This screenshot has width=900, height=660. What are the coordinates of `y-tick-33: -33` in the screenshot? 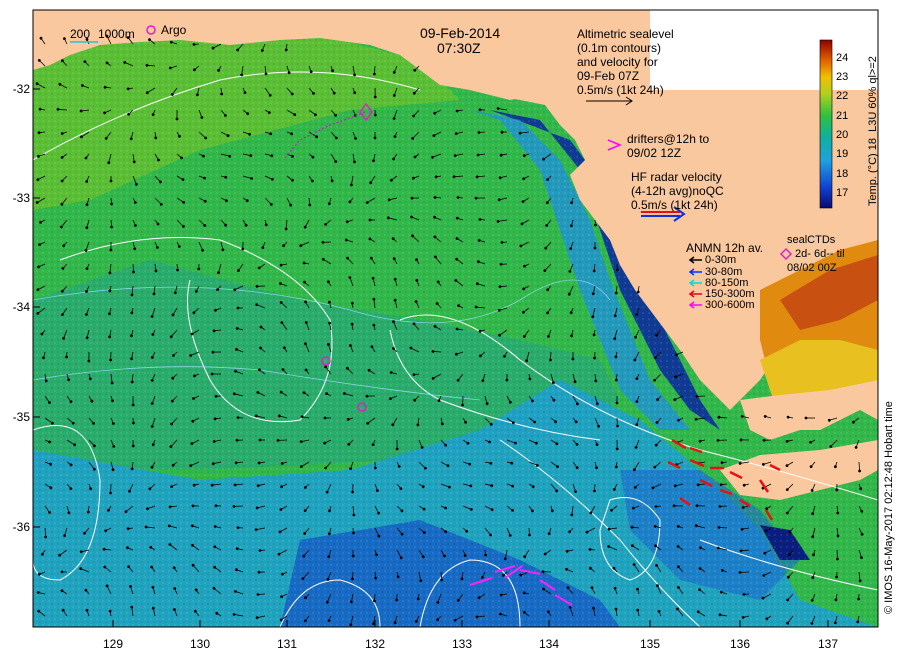 It's located at (21, 198).